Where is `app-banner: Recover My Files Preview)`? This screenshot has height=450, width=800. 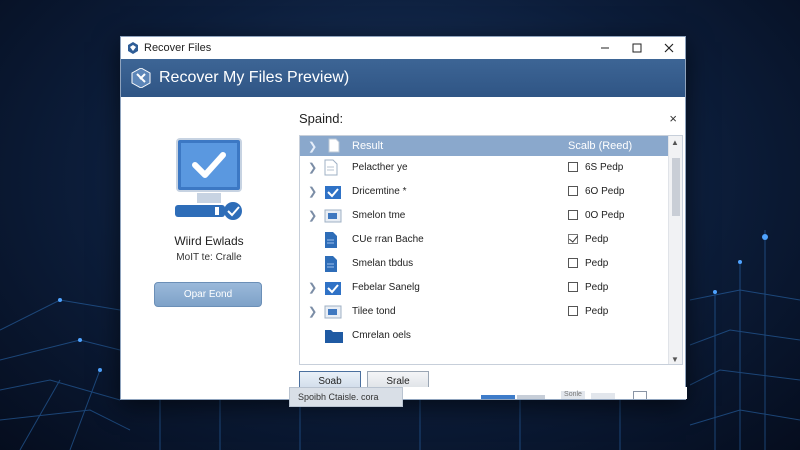
app-banner: Recover My Files Preview) is located at coordinates (403, 78).